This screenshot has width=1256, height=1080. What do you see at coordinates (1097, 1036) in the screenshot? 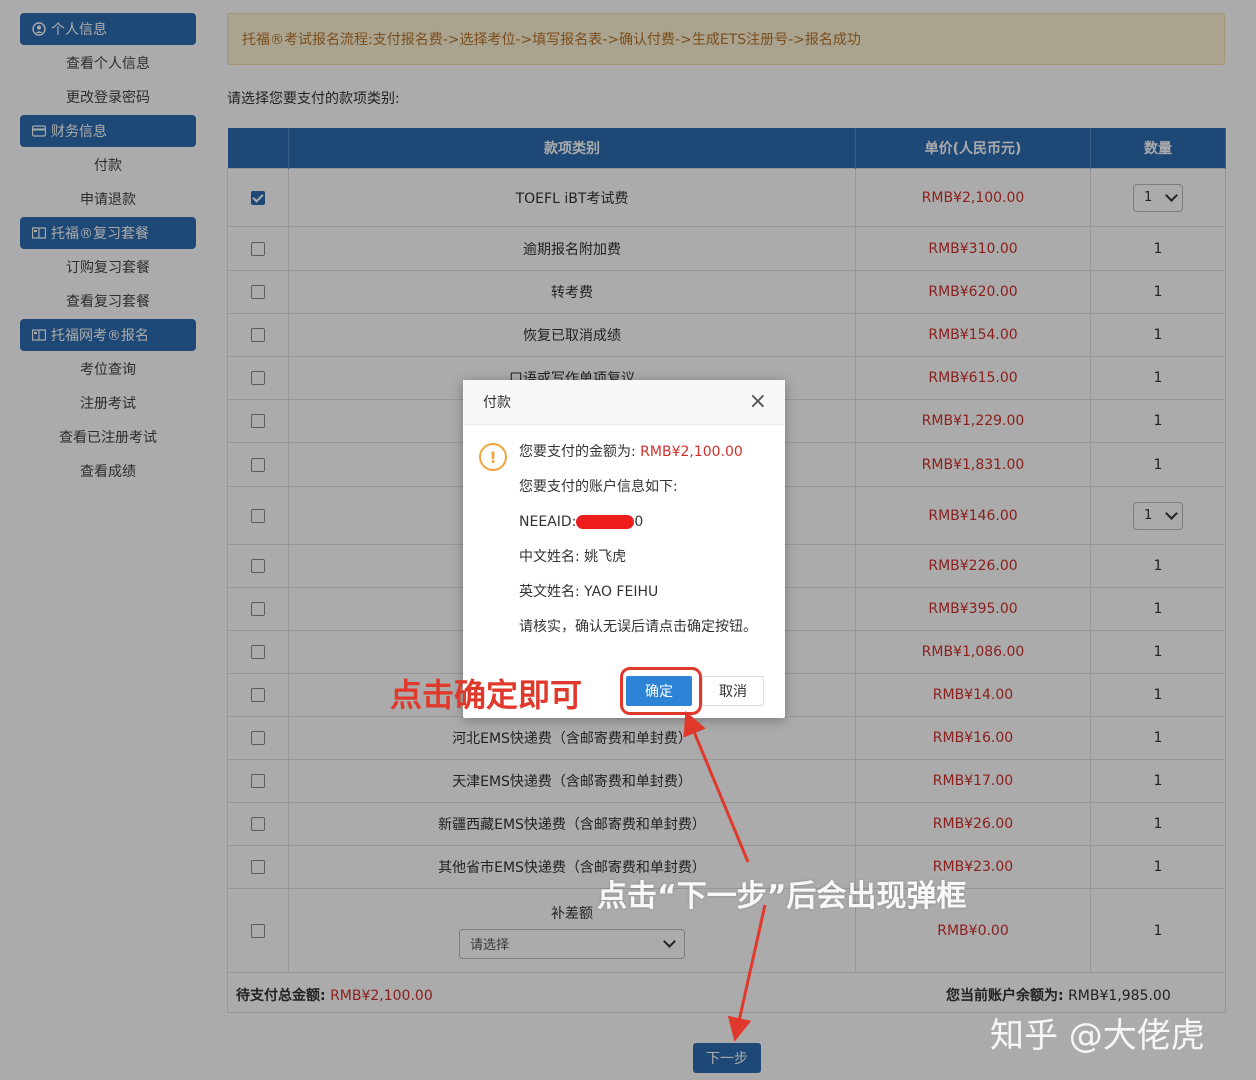
I see `zhihu-watermark: 知乎 @大佬虎` at bounding box center [1097, 1036].